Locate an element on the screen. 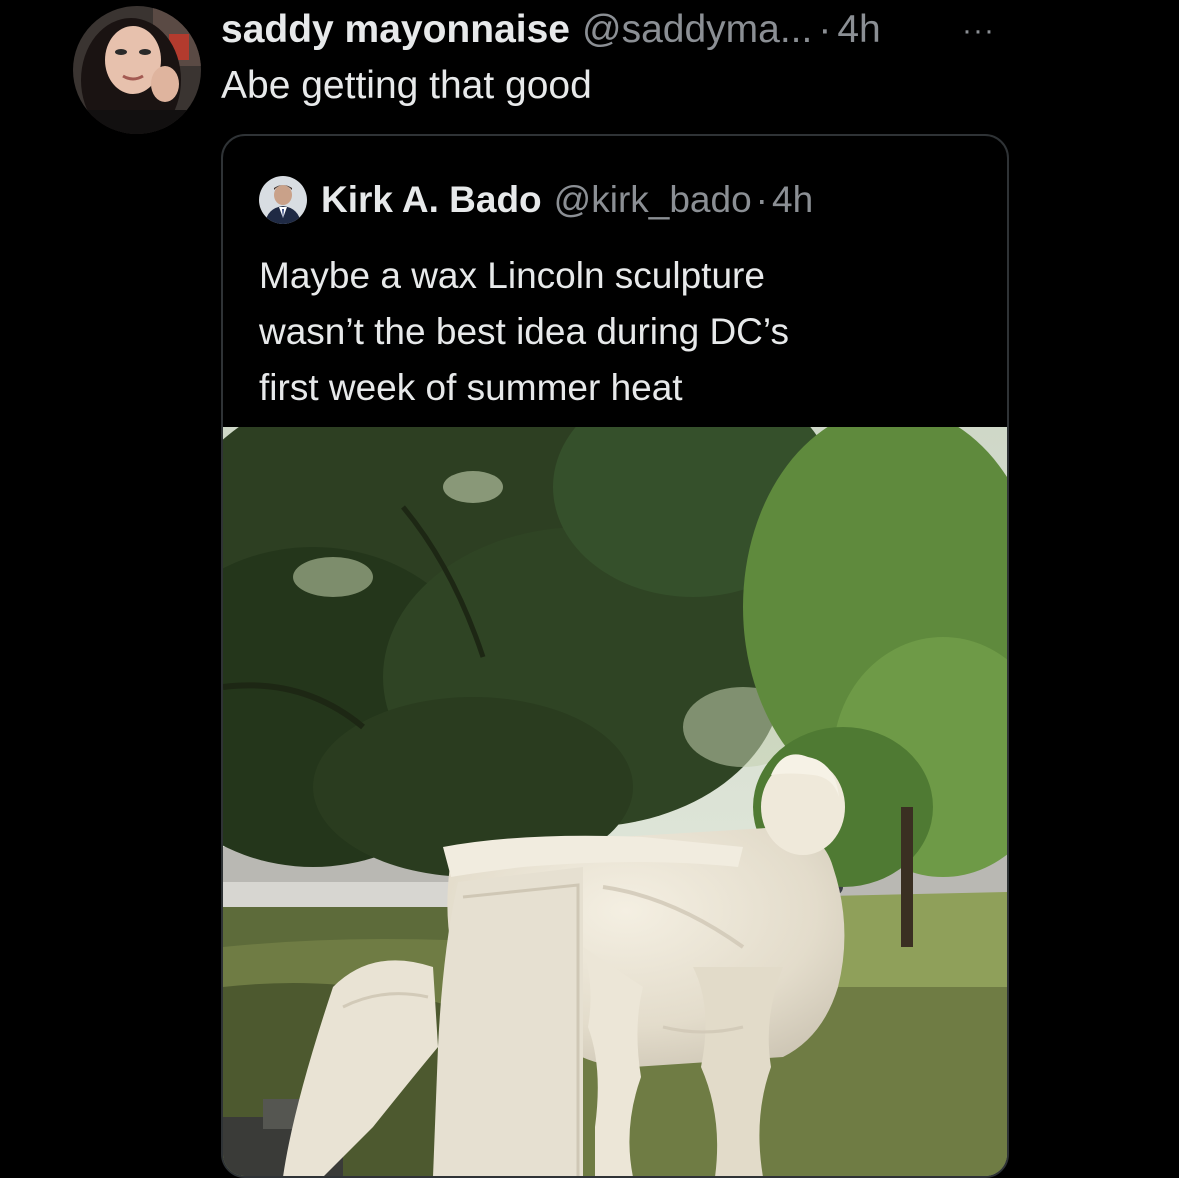 The width and height of the screenshot is (1179, 1178). quoted-author-avatar is located at coordinates (283, 200).